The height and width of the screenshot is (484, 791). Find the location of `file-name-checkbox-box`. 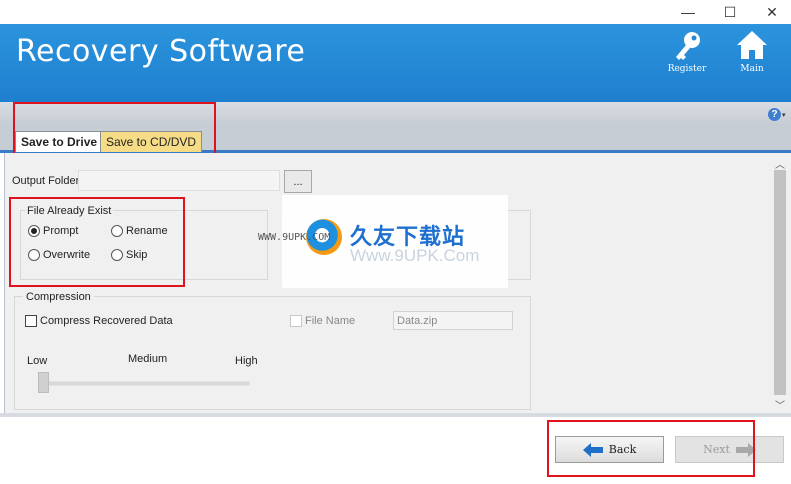

file-name-checkbox-box is located at coordinates (296, 321).